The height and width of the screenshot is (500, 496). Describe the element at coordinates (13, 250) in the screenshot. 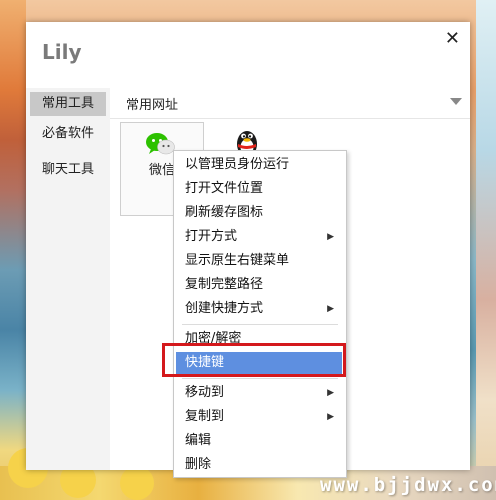

I see `wallpaper-left-strip` at that location.